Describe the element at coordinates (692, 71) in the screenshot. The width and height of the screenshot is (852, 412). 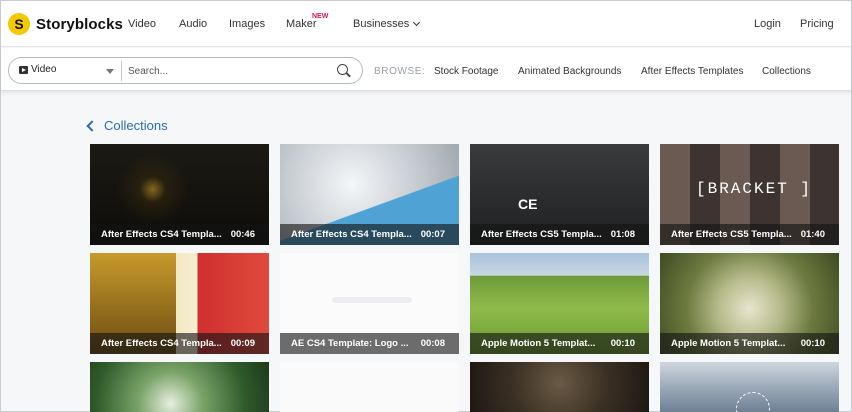
I see `browse-after-effects-templates: After Effects Templates` at that location.